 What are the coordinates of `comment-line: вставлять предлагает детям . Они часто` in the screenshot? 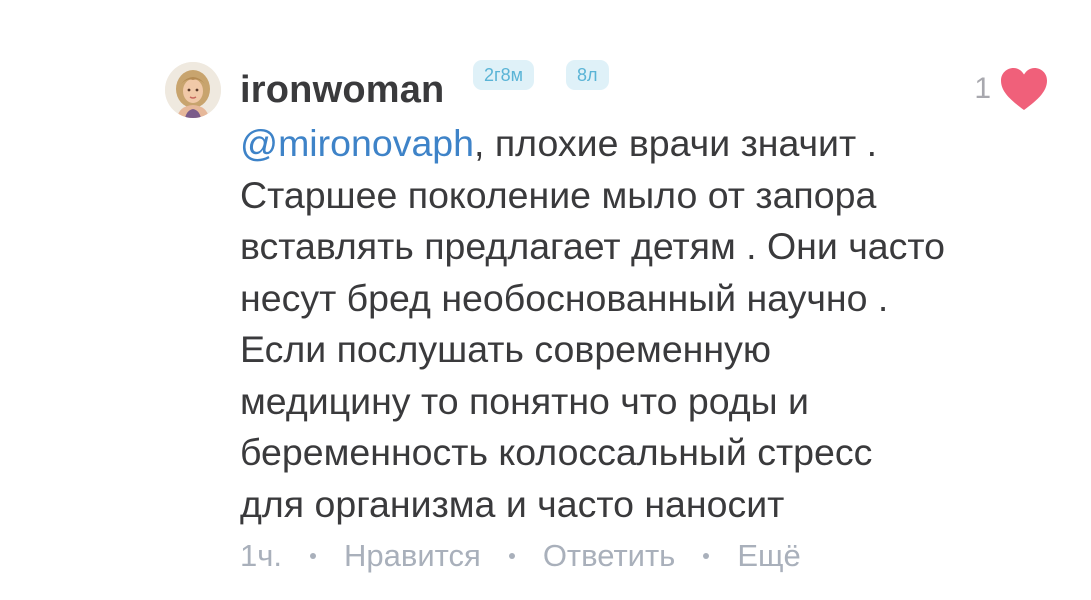 It's located at (592, 246).